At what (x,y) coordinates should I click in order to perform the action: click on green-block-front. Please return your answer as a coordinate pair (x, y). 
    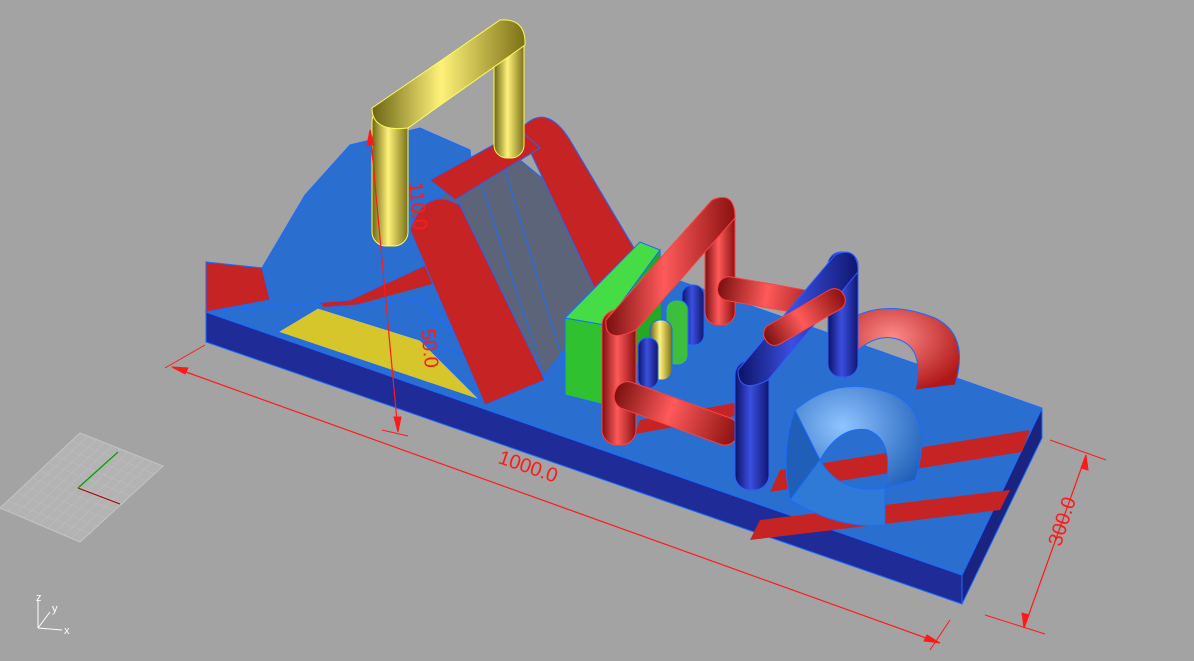
    Looking at the image, I should click on (585, 361).